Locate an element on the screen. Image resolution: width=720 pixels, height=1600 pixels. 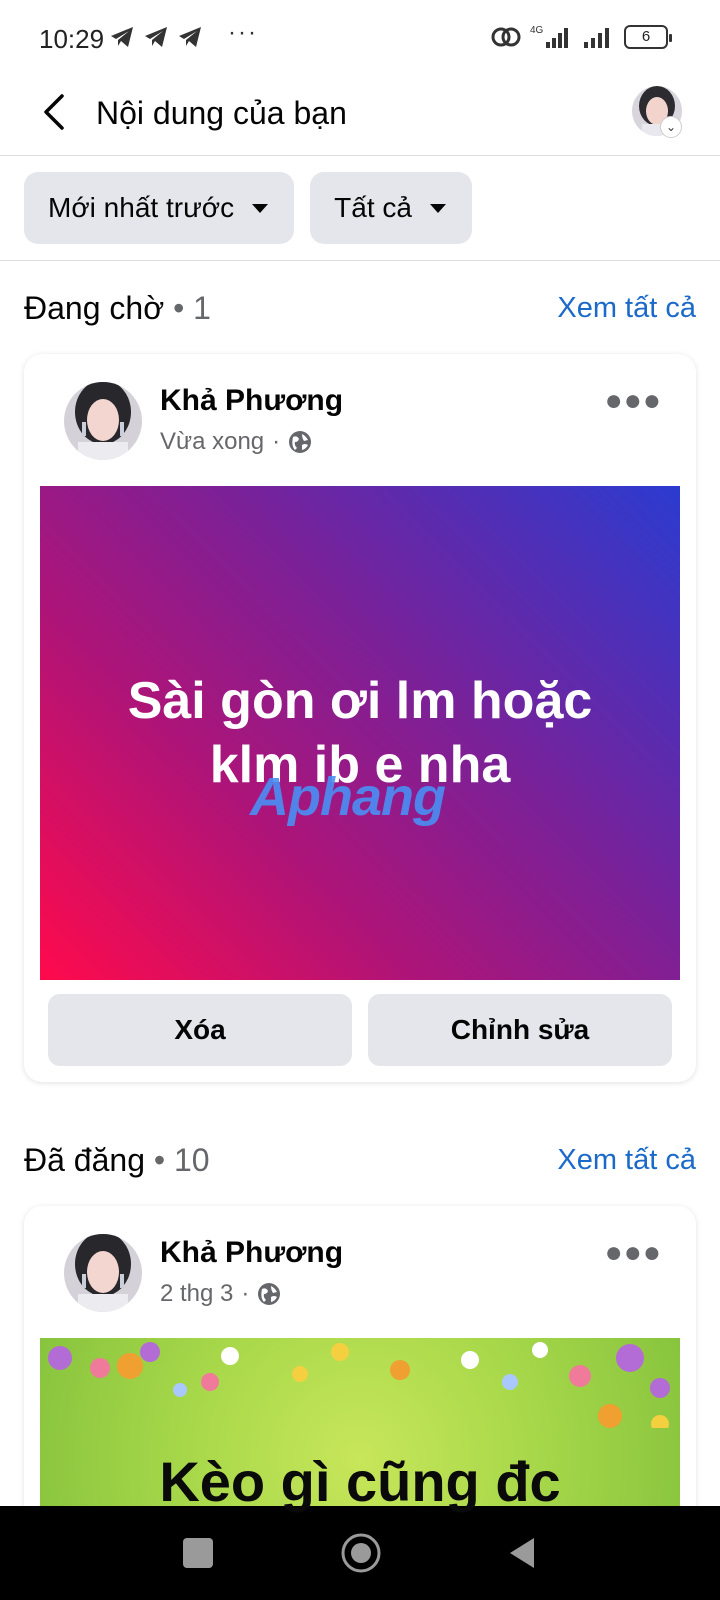
back-arrow-icon is located at coordinates (56, 112).